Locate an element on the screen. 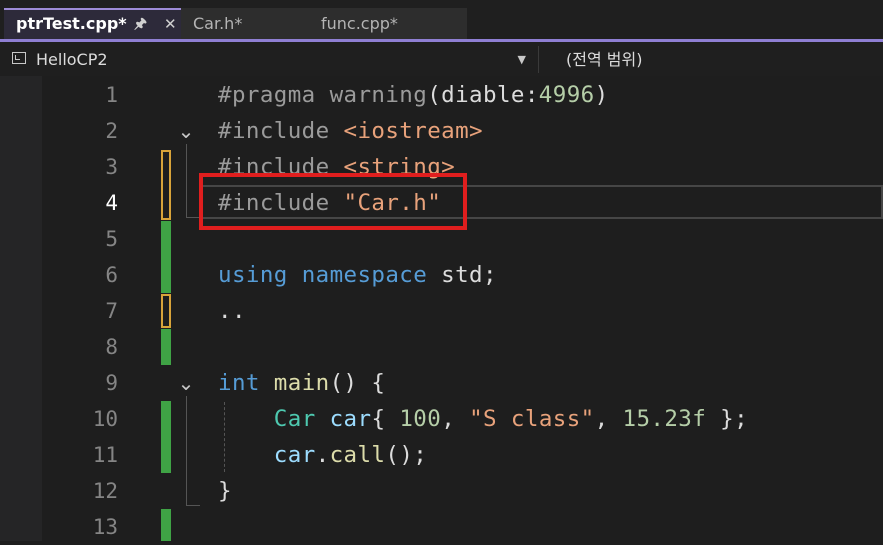  line-number: 13 is located at coordinates (105, 527).